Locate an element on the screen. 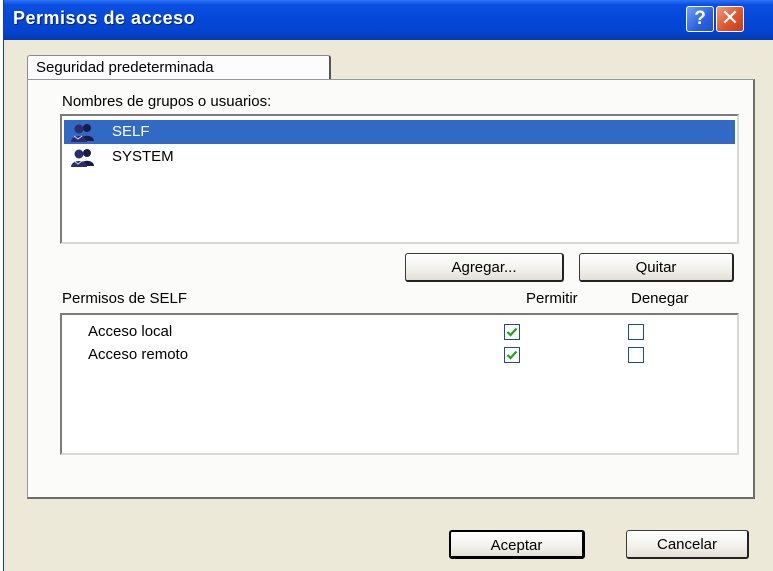  allow-column-header: Permitir is located at coordinates (552, 298).